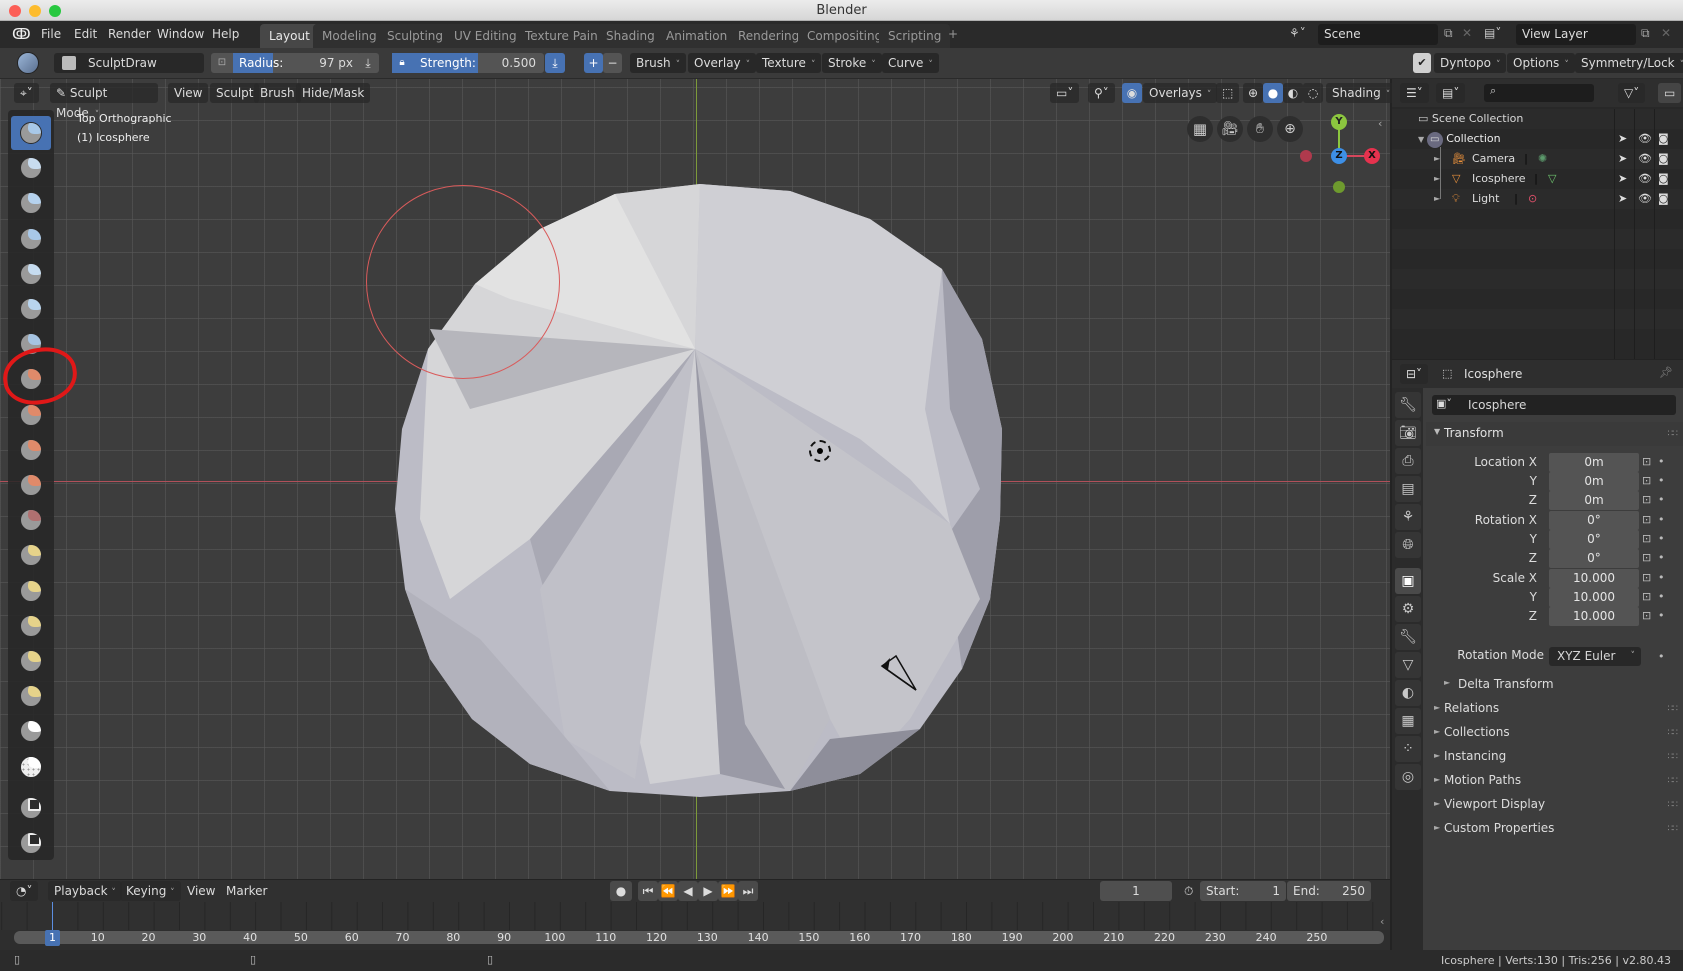 The height and width of the screenshot is (971, 1683). Describe the element at coordinates (1548, 139) in the screenshot. I see `outliner-collection: ▼ ▭ Collection ➤ 👁︎ ◙` at that location.